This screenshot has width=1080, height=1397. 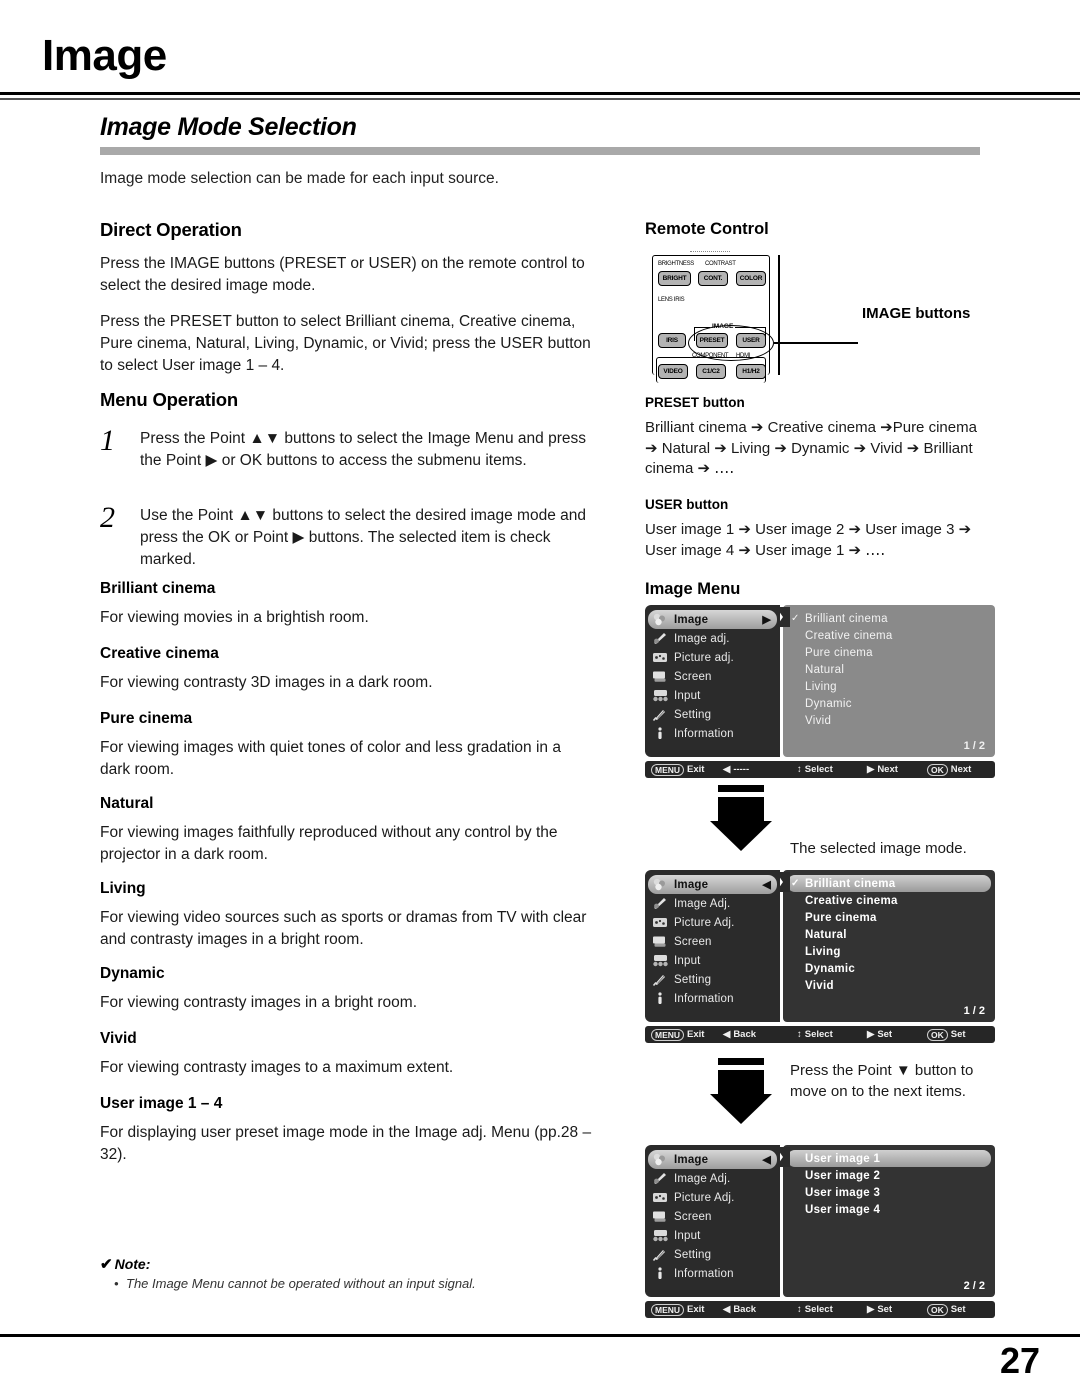 I want to click on label-brightness: BRIGHTNESS, so click(x=676, y=264).